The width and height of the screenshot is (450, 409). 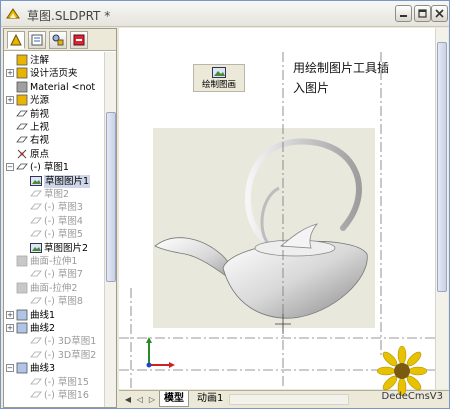 I want to click on tree-item: + 曲线1, so click(x=54, y=315).